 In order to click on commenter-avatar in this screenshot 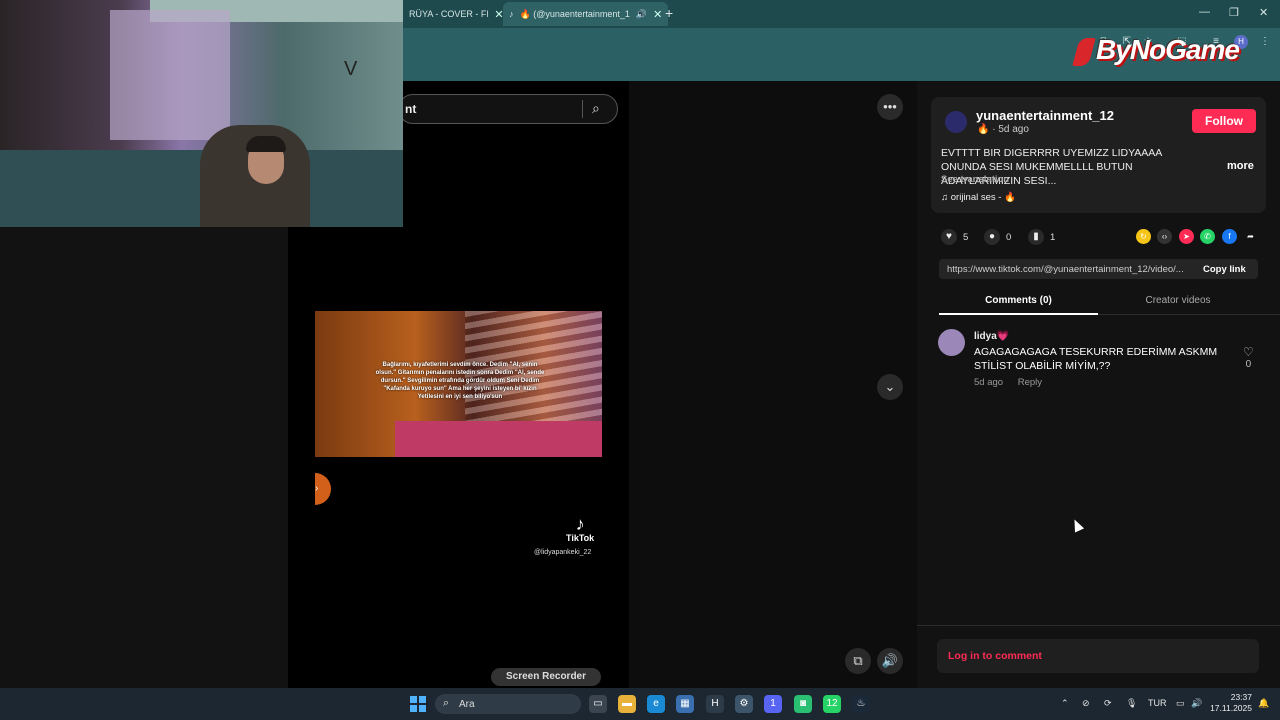, I will do `click(951, 342)`.